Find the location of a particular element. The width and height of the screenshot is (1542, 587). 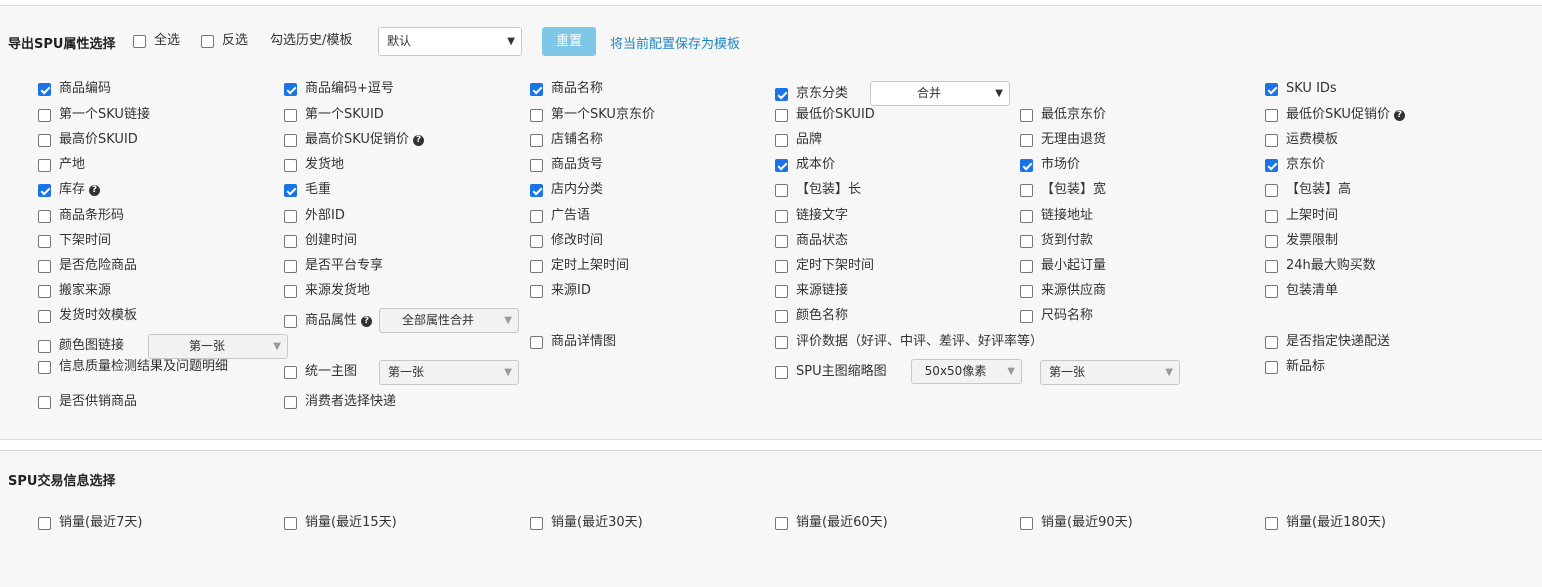

save-template-link: 将当前配置保存为模板 is located at coordinates (675, 42).